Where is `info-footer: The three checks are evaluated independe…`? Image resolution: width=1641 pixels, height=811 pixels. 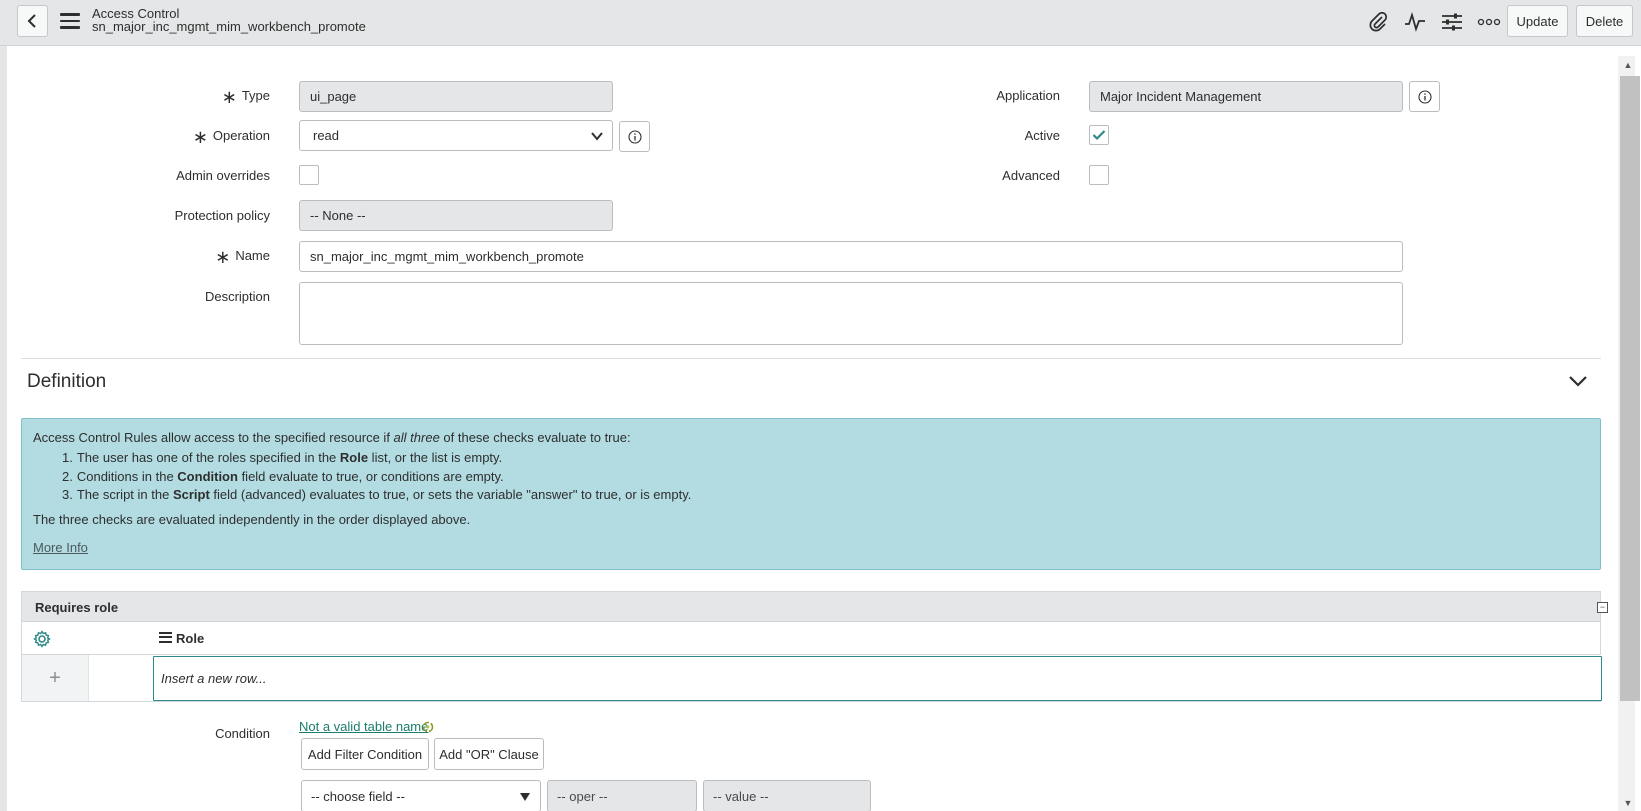 info-footer: The three checks are evaluated independe… is located at coordinates (252, 519).